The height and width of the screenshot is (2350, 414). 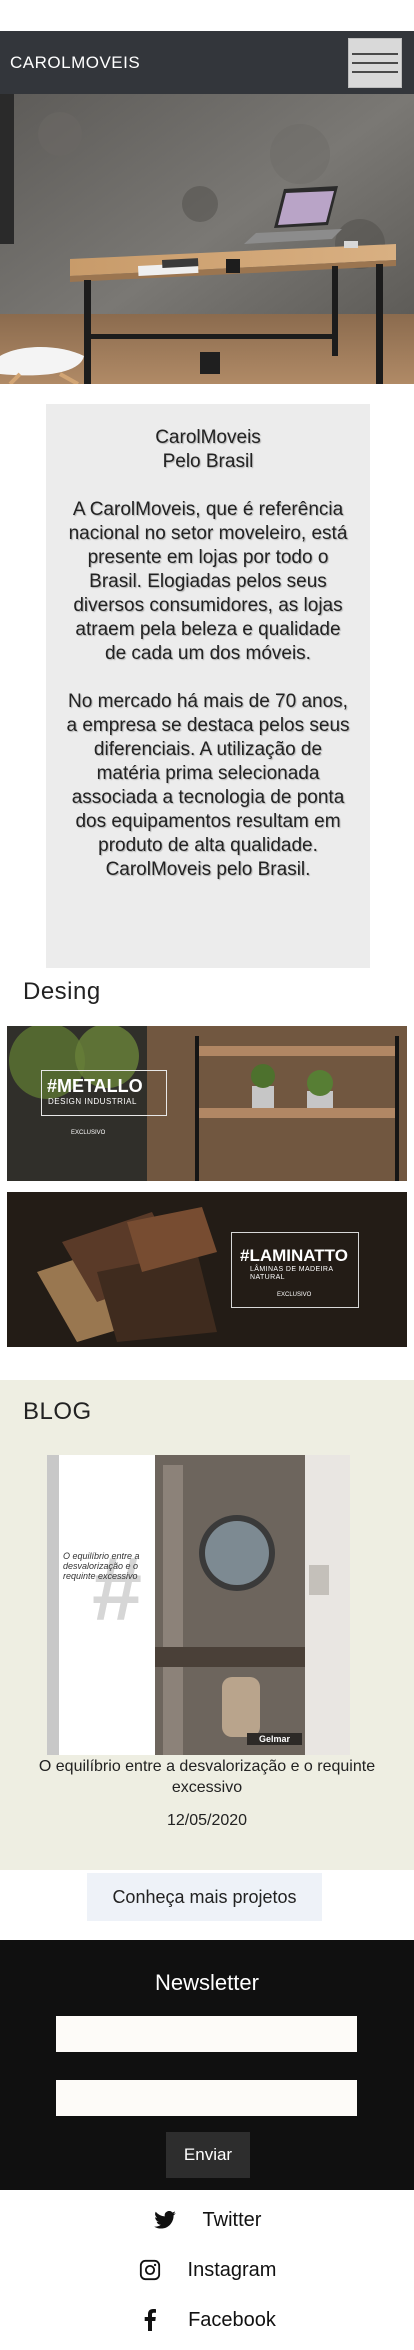 What do you see at coordinates (207, 1982) in the screenshot?
I see `newsletter-title: Newsletter` at bounding box center [207, 1982].